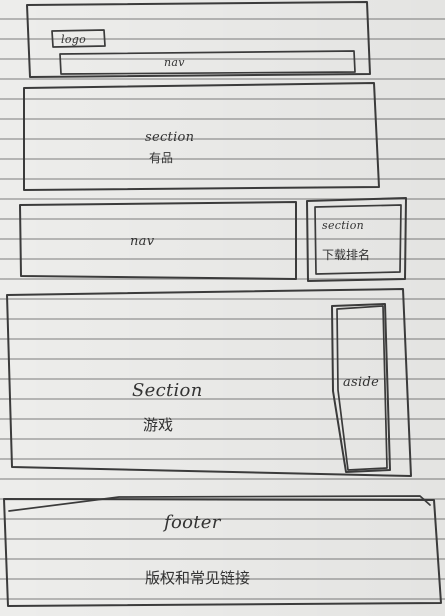  What do you see at coordinates (161, 158) in the screenshot?
I see `section1-subtitle: 有品` at bounding box center [161, 158].